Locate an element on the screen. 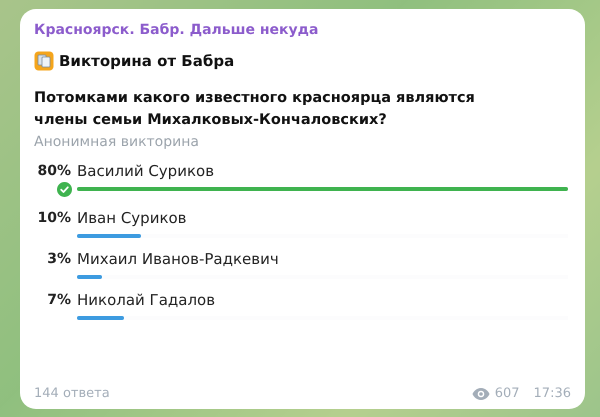  view-count: 607 is located at coordinates (507, 393).